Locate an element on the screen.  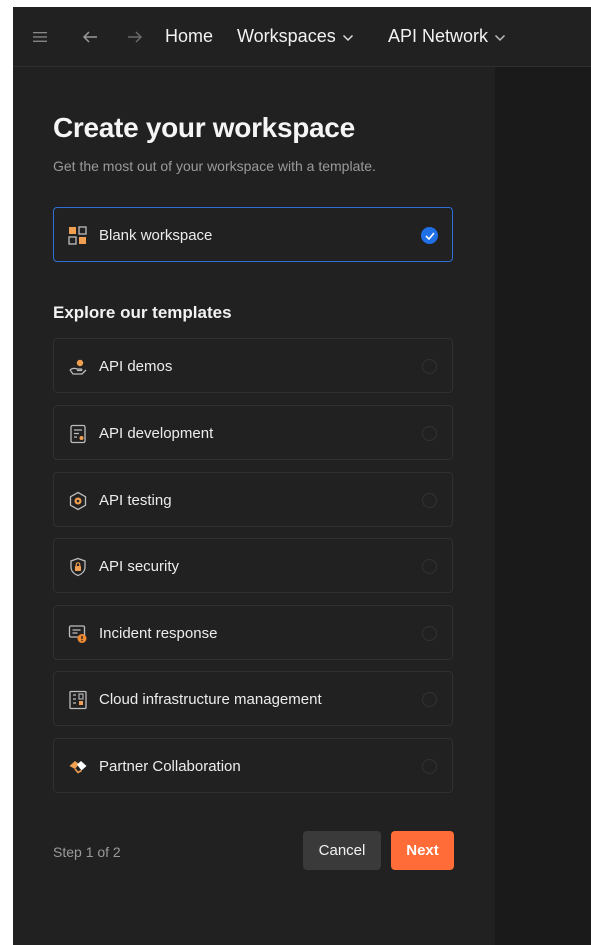
nav-api-network-label: API Network is located at coordinates (438, 36).